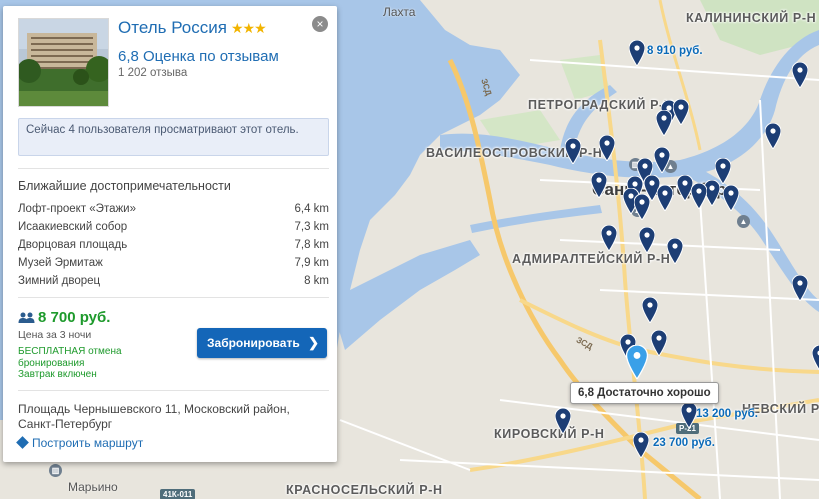 This screenshot has height=499, width=819. What do you see at coordinates (313, 342) in the screenshot?
I see `chevron-right-icon: ❯` at bounding box center [313, 342].